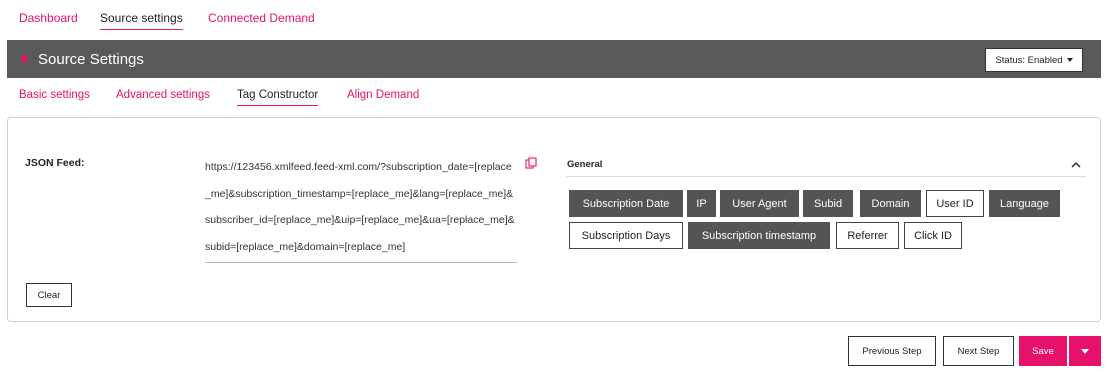  What do you see at coordinates (892, 351) in the screenshot?
I see `previous-step-button: Previous Step` at bounding box center [892, 351].